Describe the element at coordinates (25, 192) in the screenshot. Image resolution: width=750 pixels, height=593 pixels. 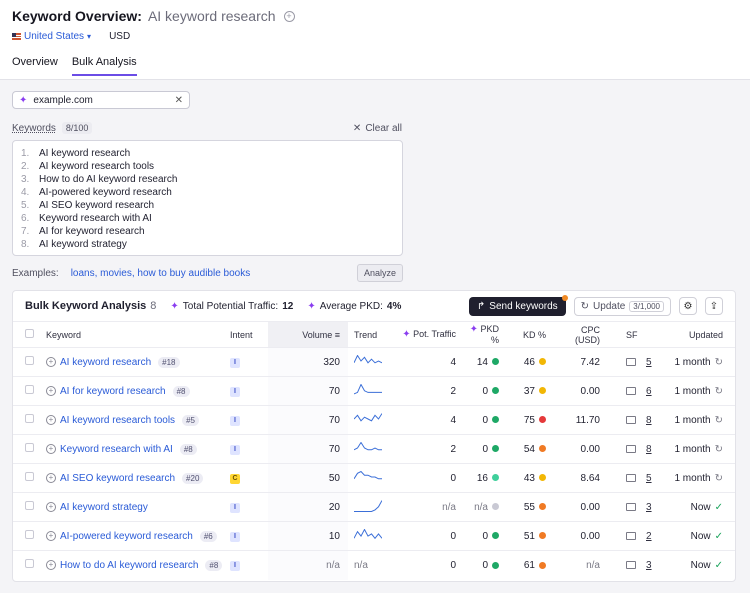
I see `keyword-line-number: 4.` at that location.